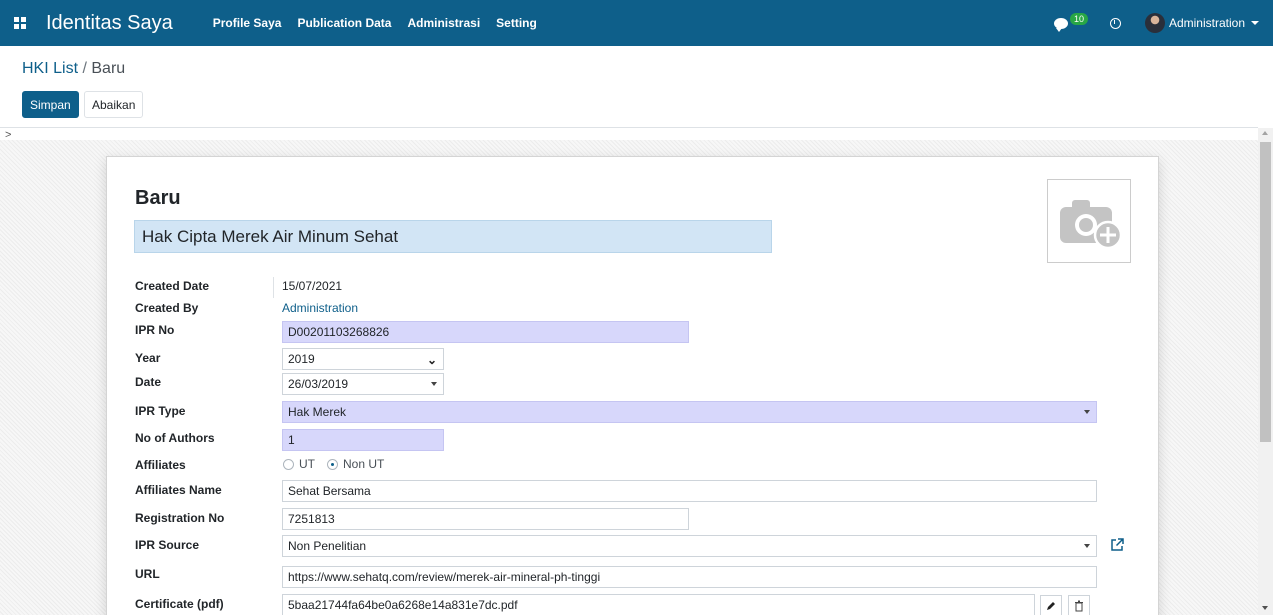 The height and width of the screenshot is (615, 1273). I want to click on scrollbar-thumb, so click(1265, 292).